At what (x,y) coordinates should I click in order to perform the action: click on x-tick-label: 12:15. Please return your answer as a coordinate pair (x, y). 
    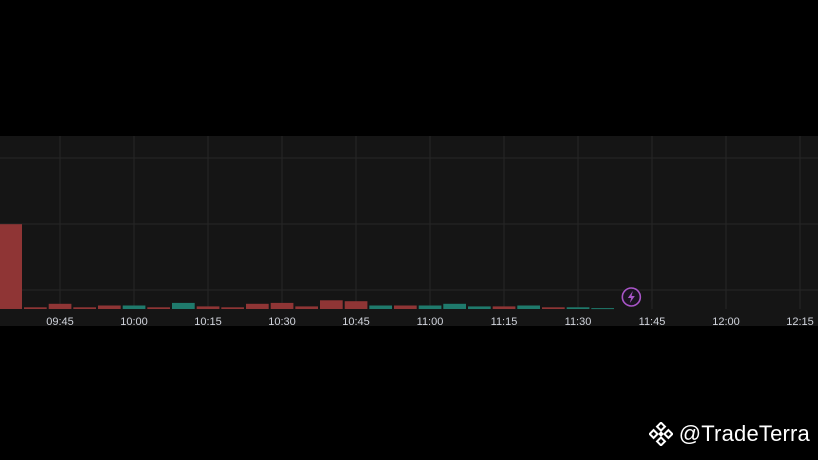
    Looking at the image, I should click on (800, 321).